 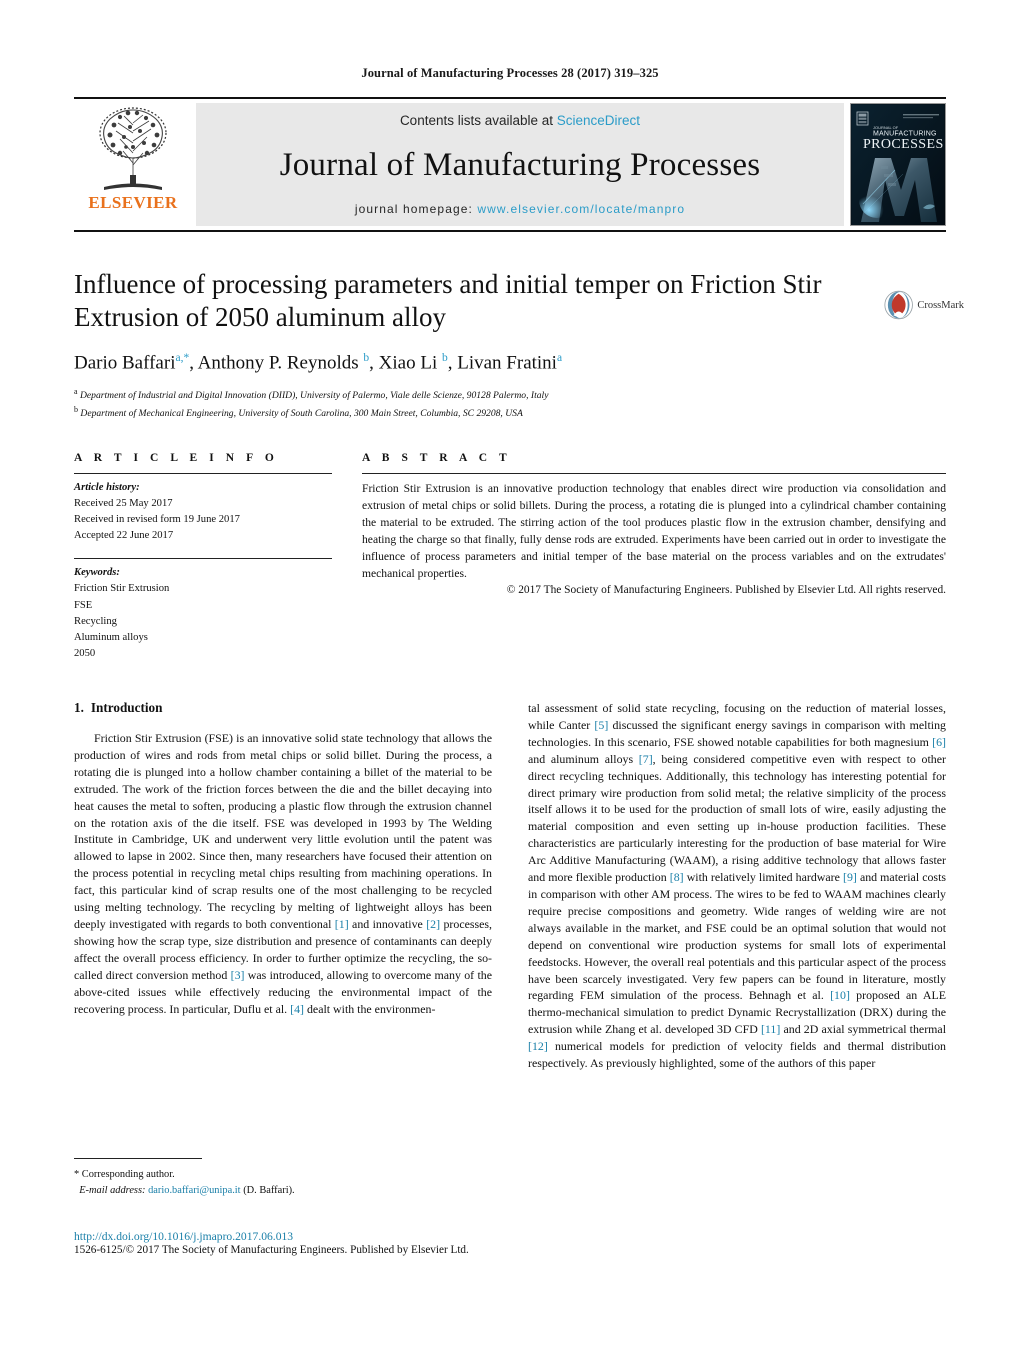 What do you see at coordinates (124, 536) in the screenshot?
I see `history-item: Accepted 22 June 2017` at bounding box center [124, 536].